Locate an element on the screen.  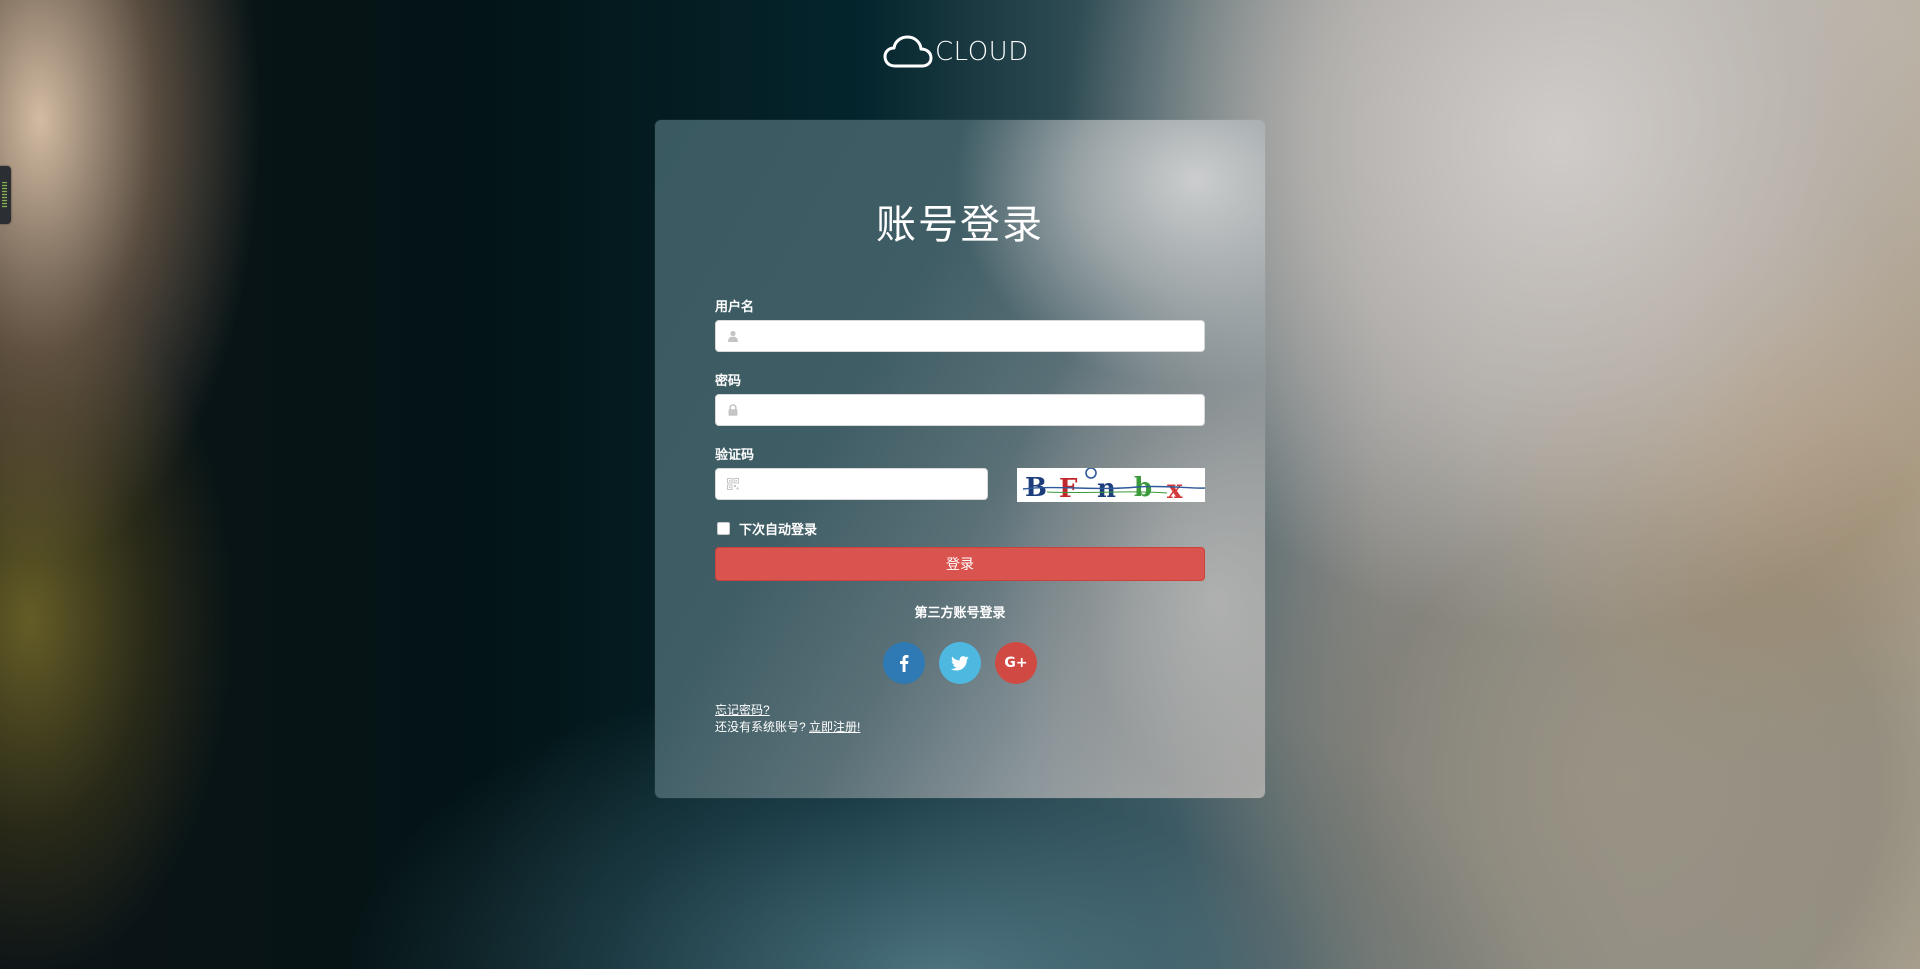
twitter-login-button is located at coordinates (960, 663).